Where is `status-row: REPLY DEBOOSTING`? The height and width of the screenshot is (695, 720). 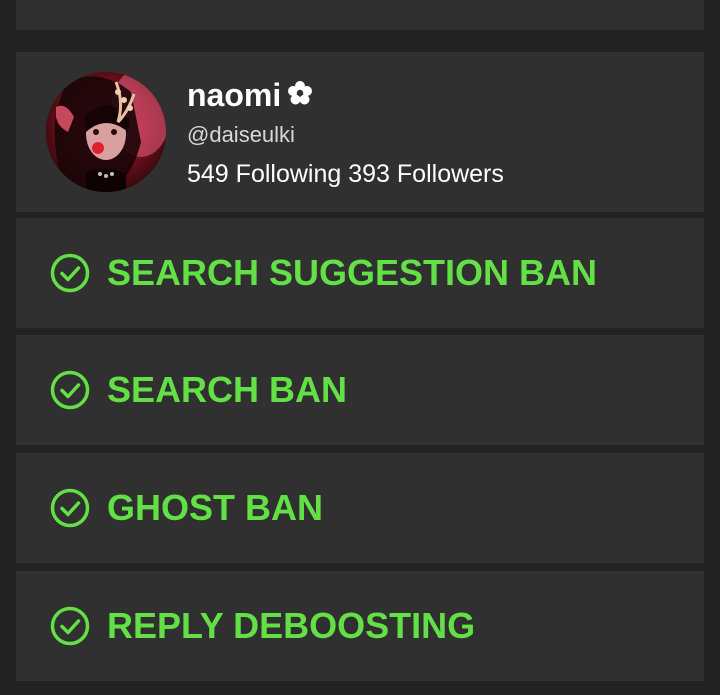
status-row: REPLY DEBOOSTING is located at coordinates (262, 626).